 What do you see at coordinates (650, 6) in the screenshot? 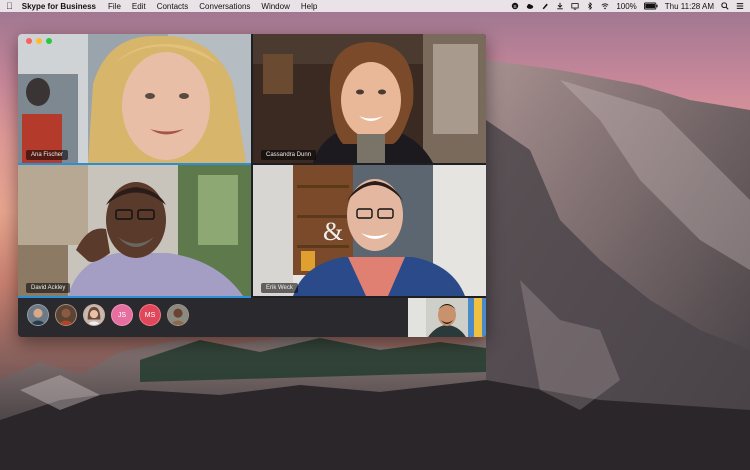
I see `battery-icon` at bounding box center [650, 6].